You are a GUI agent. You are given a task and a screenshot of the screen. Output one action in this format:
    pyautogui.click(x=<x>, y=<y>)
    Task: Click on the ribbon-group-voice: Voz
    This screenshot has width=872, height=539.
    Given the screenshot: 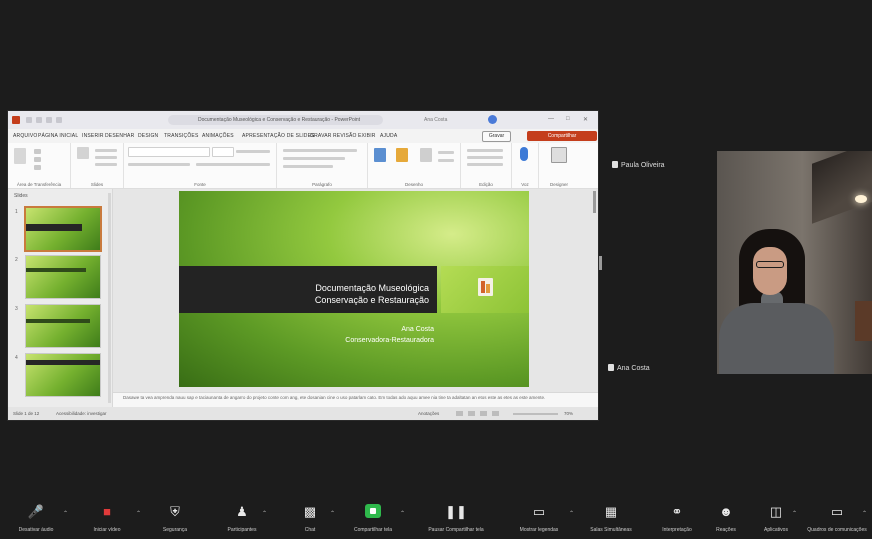 What is the action you would take?
    pyautogui.click(x=525, y=165)
    